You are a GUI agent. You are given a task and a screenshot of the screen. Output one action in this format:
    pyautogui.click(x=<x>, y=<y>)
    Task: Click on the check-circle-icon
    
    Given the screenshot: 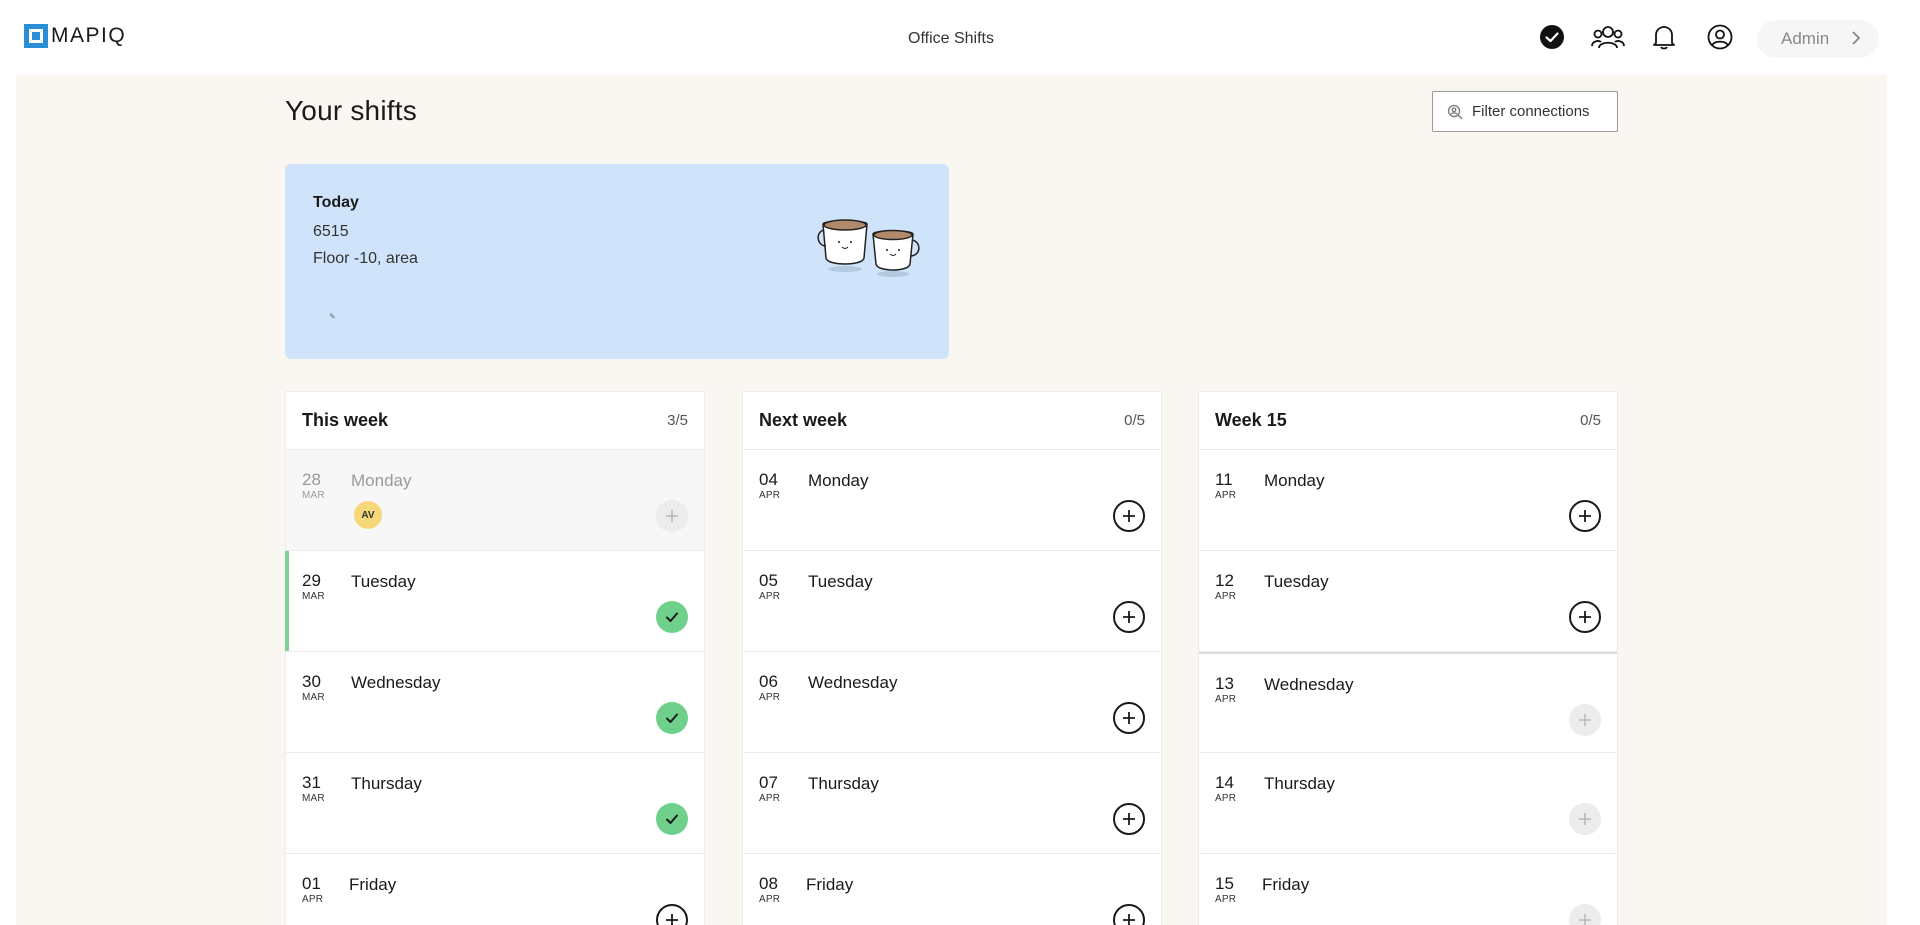 What is the action you would take?
    pyautogui.click(x=1552, y=37)
    